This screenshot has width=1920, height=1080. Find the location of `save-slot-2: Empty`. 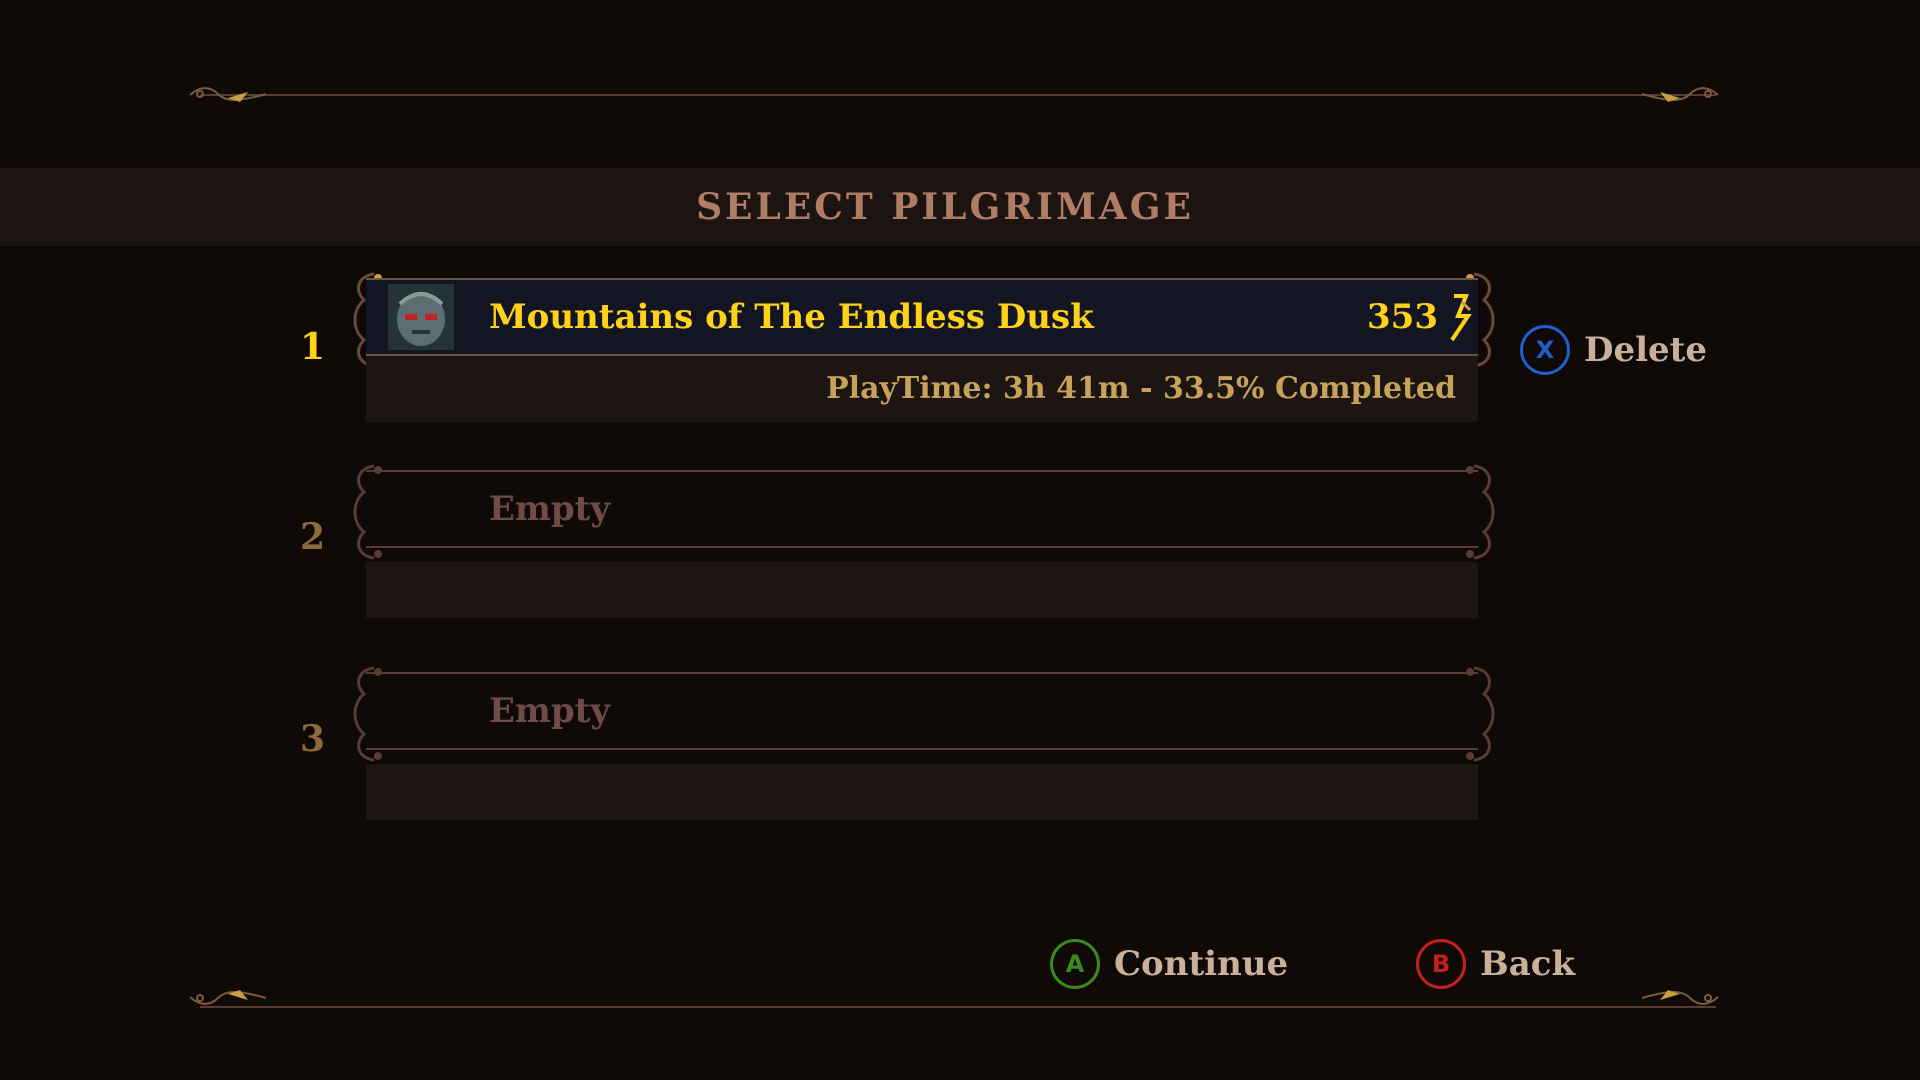

save-slot-2: Empty is located at coordinates (924, 542).